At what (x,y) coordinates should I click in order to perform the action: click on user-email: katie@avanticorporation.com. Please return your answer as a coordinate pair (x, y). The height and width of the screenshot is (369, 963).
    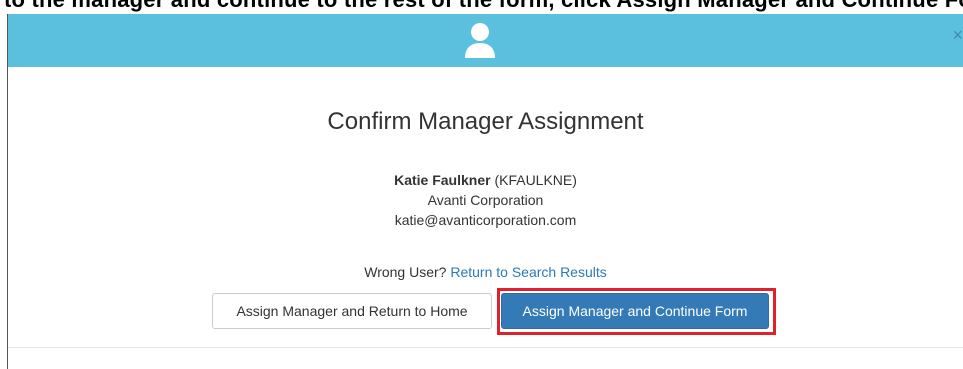
    Looking at the image, I should click on (485, 220).